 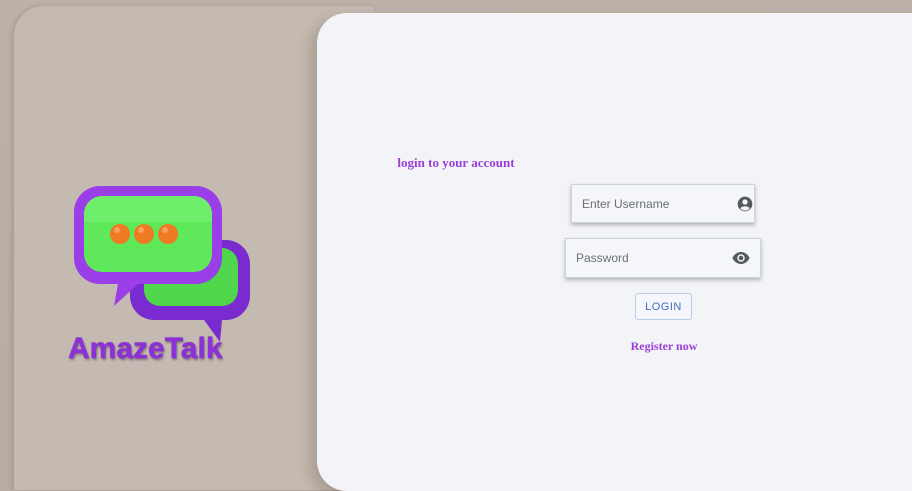 I want to click on eye-icon, so click(x=741, y=258).